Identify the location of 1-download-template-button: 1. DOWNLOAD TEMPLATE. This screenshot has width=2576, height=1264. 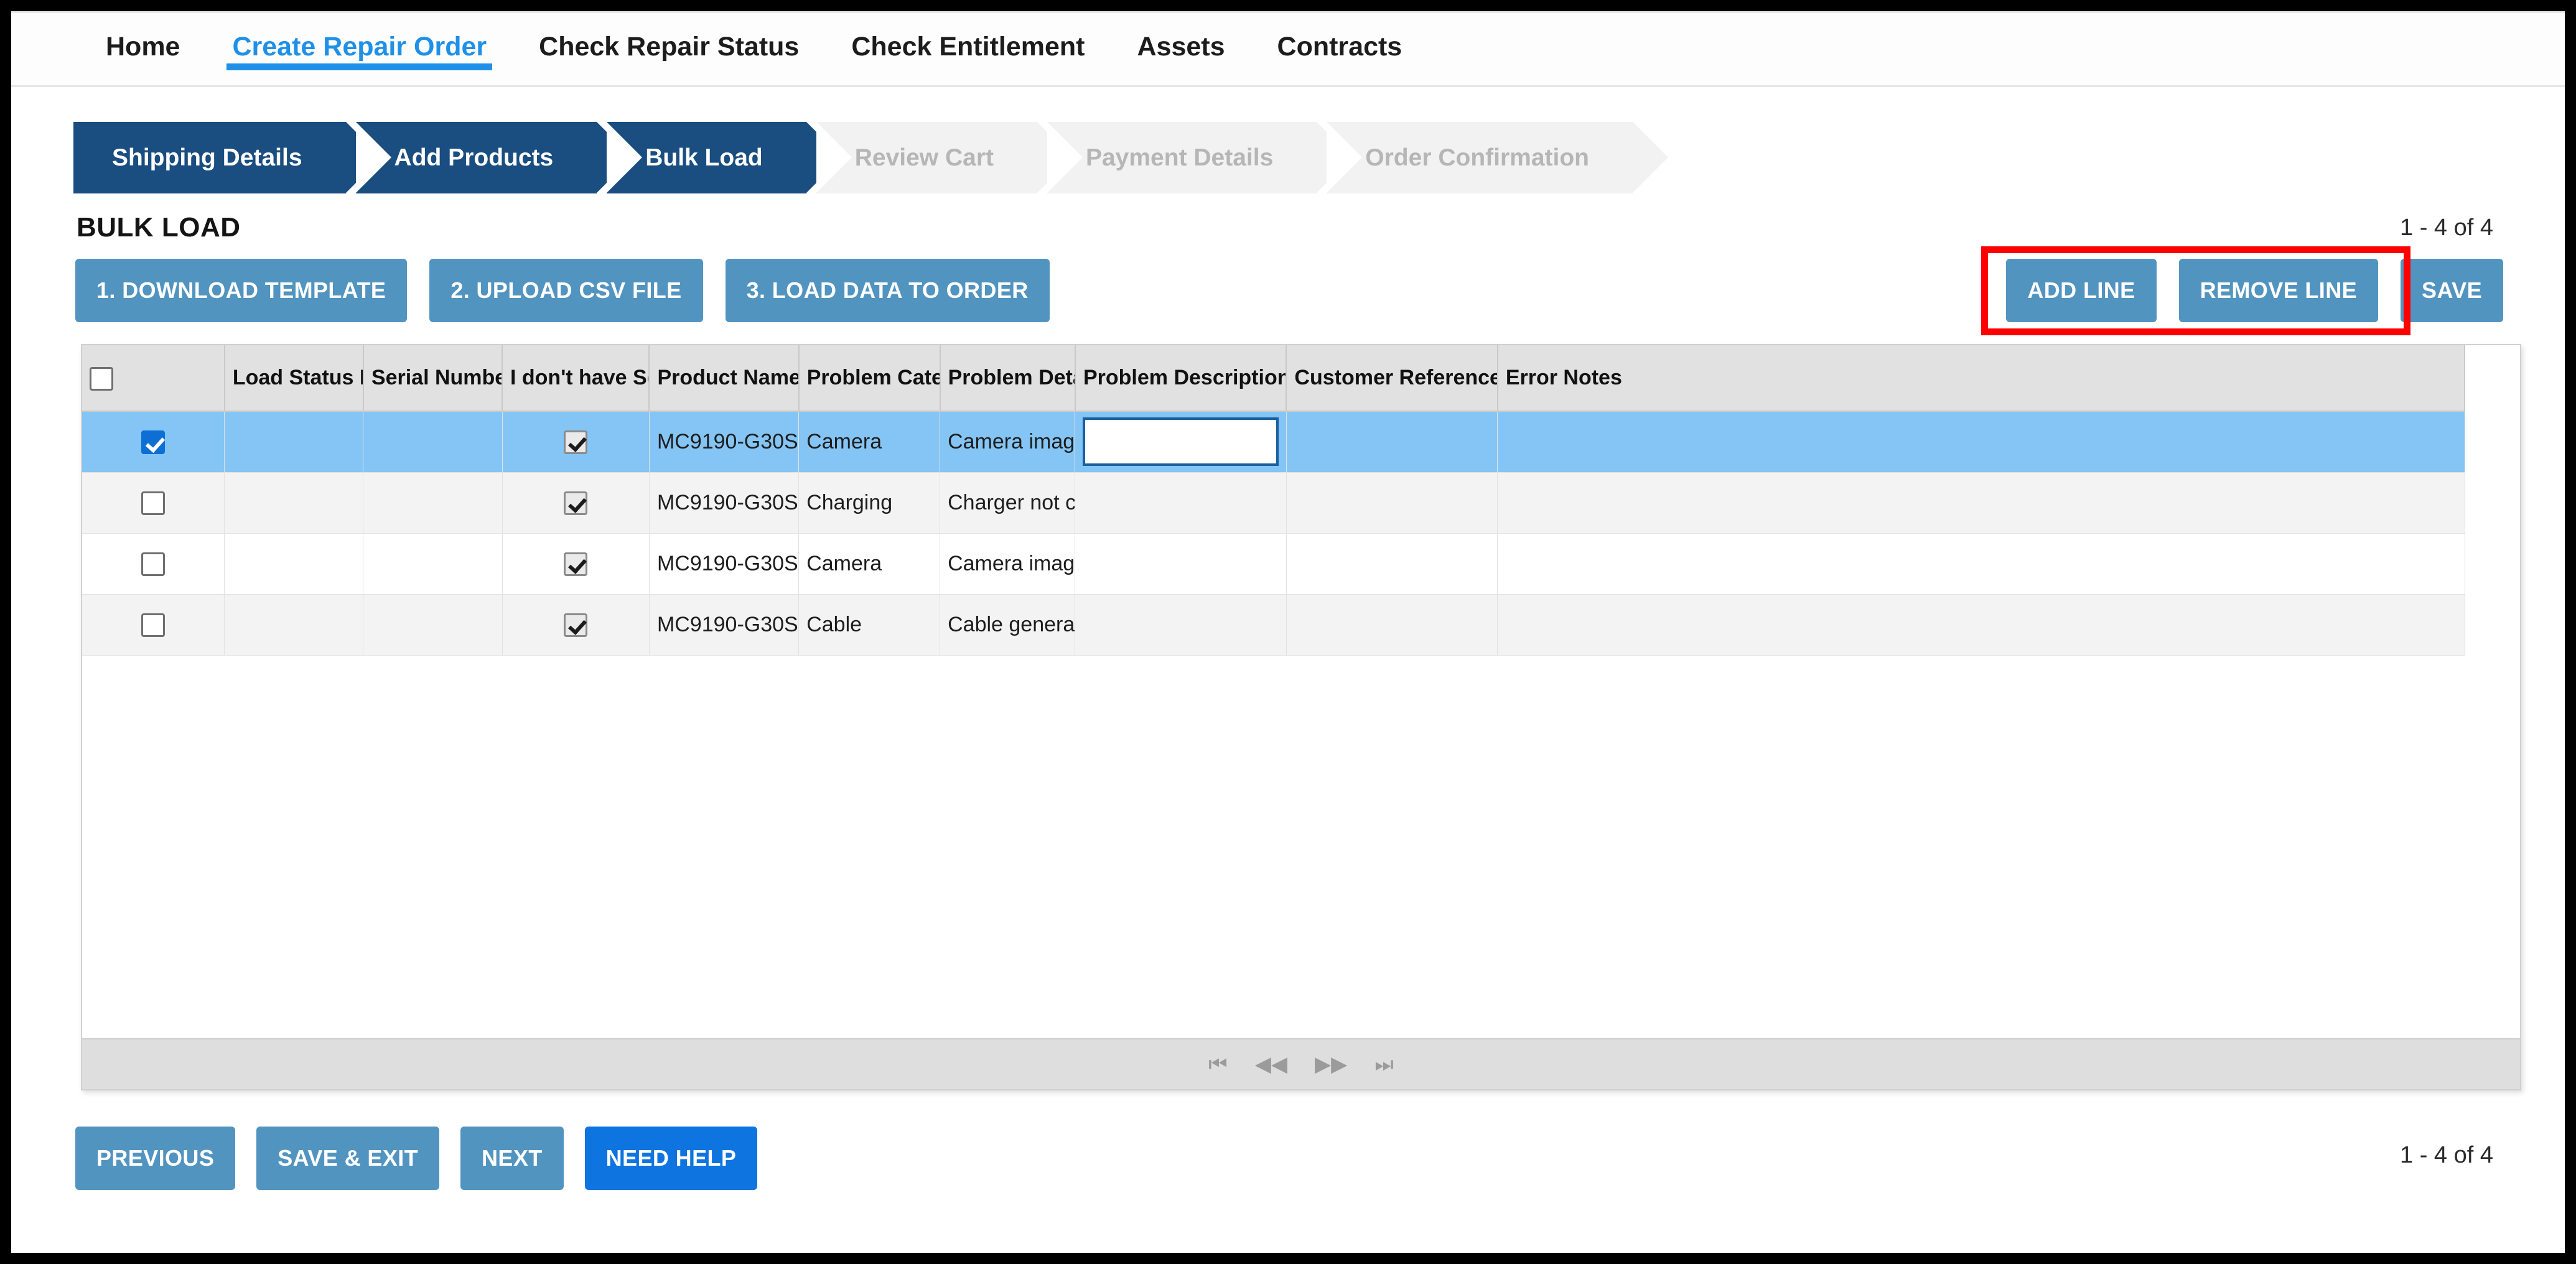
(241, 290).